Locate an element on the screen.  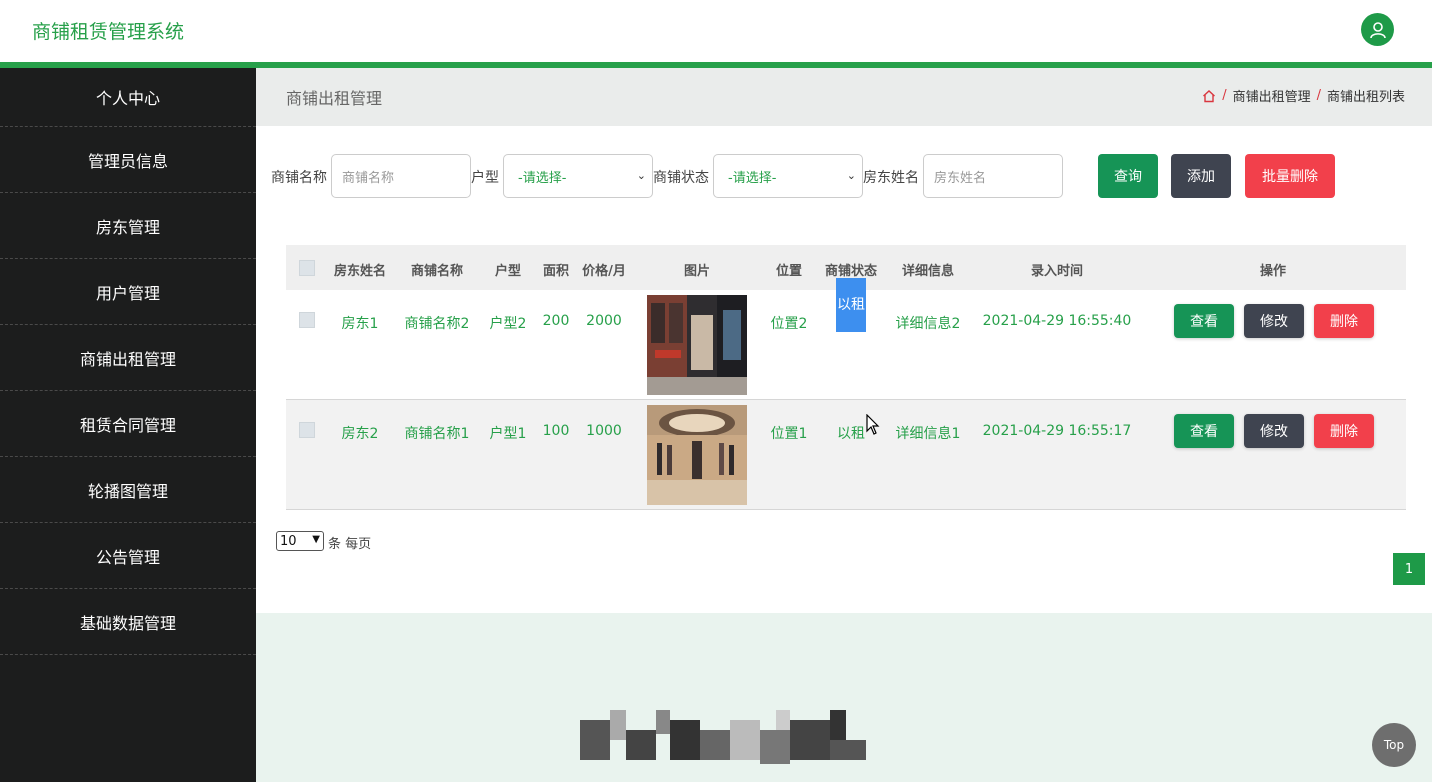
user-avatar is located at coordinates (1377, 29).